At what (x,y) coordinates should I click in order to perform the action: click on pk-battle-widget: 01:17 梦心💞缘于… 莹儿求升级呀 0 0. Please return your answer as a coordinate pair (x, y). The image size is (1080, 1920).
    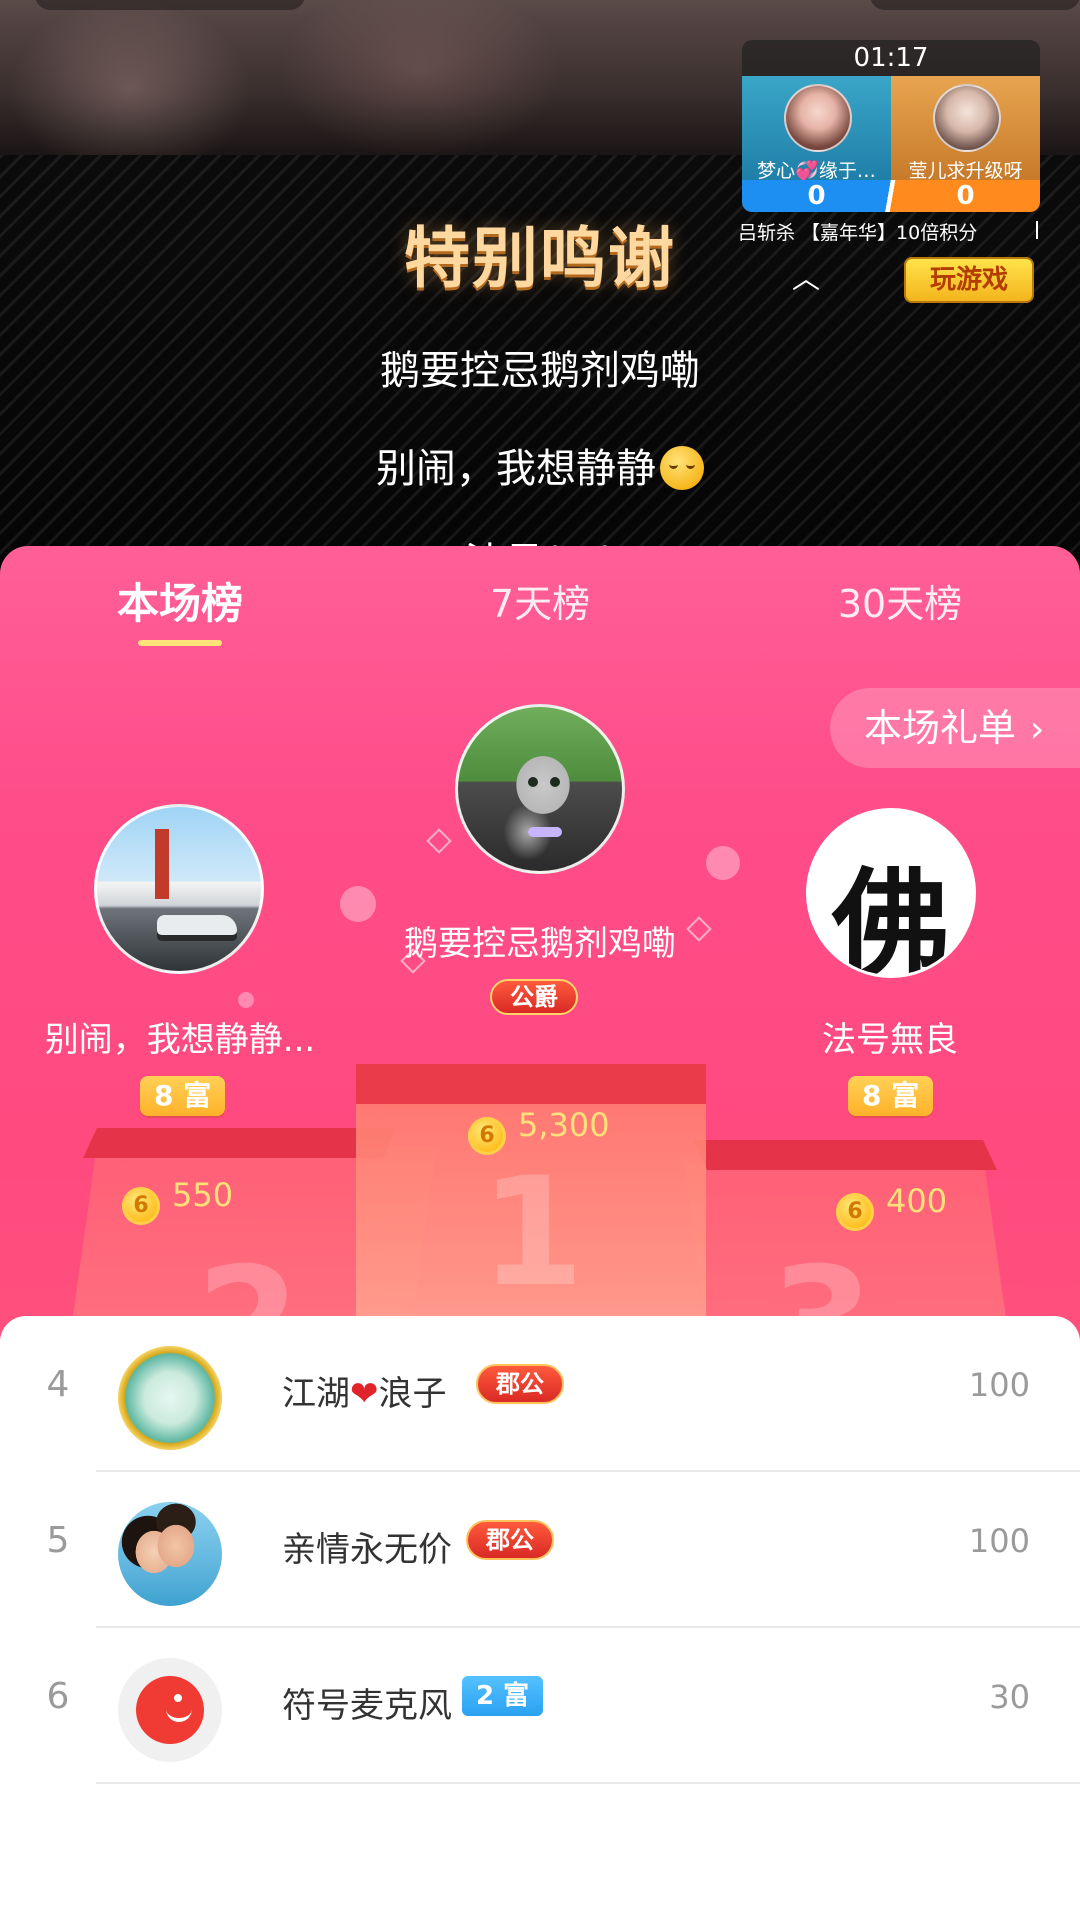
    Looking at the image, I should click on (891, 126).